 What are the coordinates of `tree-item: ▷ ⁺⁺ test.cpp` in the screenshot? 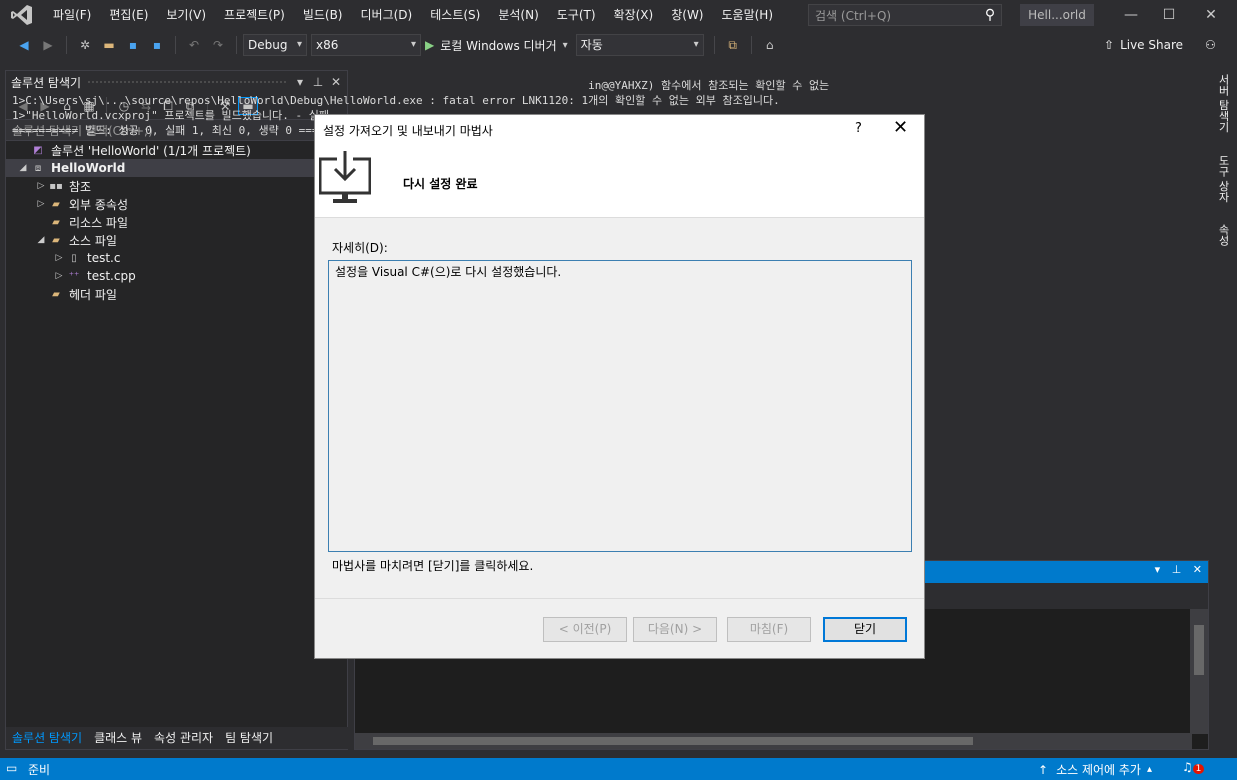 It's located at (176, 276).